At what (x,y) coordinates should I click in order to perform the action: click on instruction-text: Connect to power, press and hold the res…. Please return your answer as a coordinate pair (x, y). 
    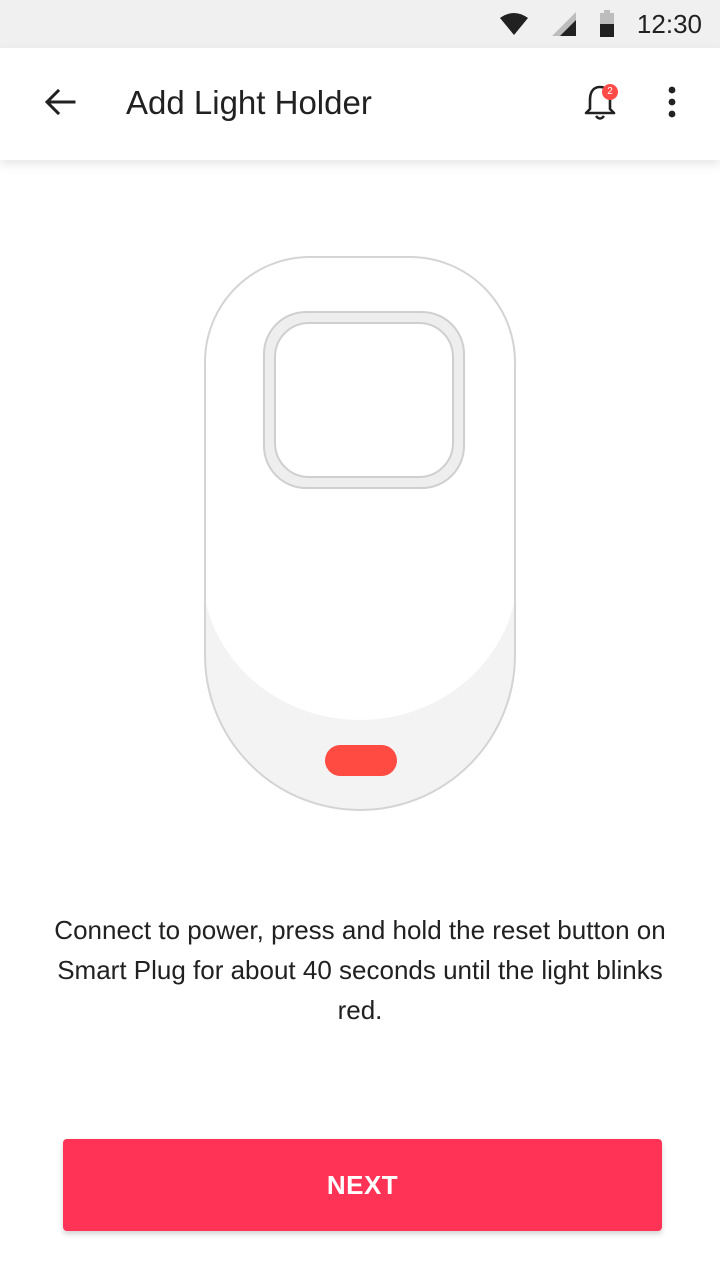
    Looking at the image, I should click on (360, 970).